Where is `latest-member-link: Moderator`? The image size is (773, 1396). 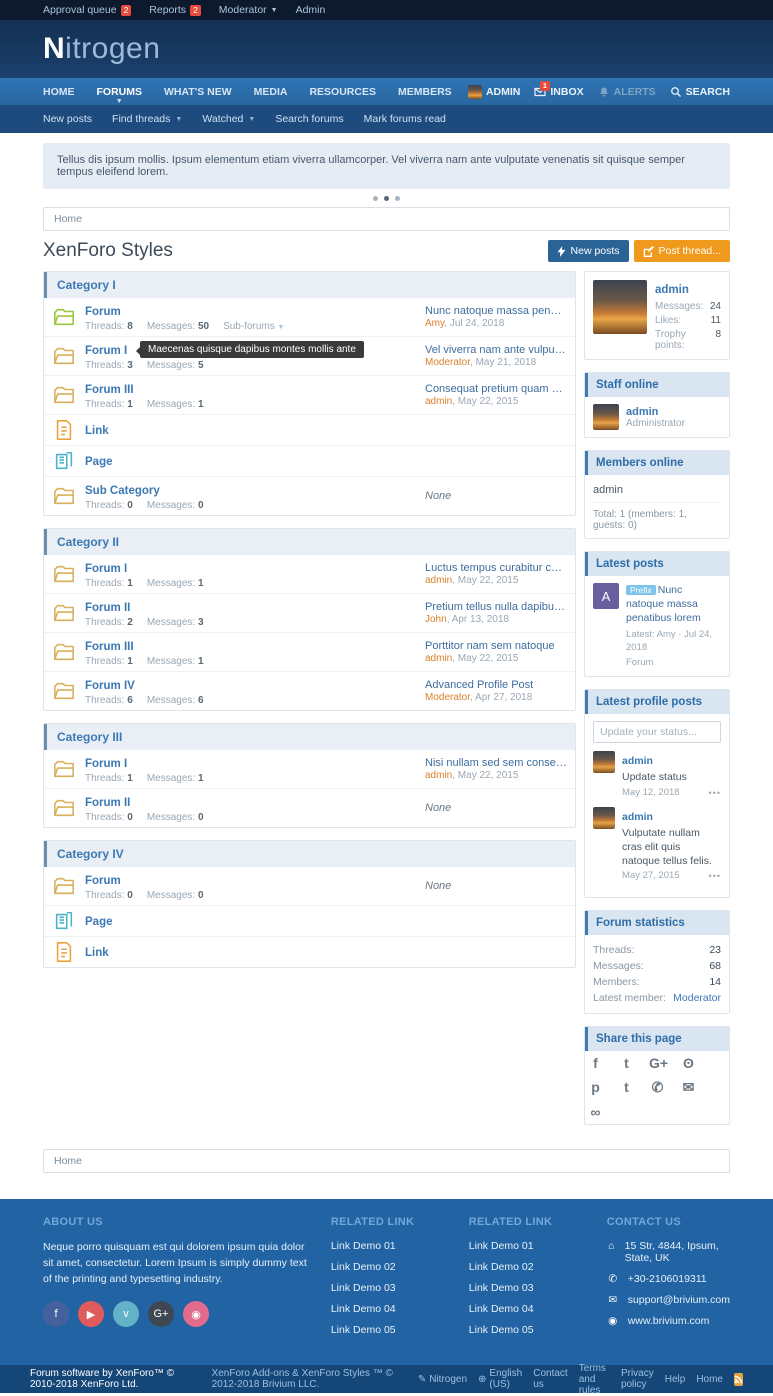 latest-member-link: Moderator is located at coordinates (697, 998).